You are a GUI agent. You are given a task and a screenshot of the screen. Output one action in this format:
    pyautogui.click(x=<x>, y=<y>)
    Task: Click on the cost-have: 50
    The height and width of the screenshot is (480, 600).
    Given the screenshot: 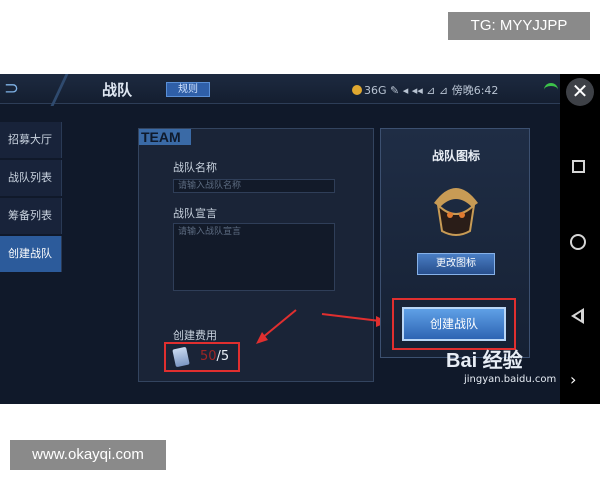 What is the action you would take?
    pyautogui.click(x=208, y=356)
    